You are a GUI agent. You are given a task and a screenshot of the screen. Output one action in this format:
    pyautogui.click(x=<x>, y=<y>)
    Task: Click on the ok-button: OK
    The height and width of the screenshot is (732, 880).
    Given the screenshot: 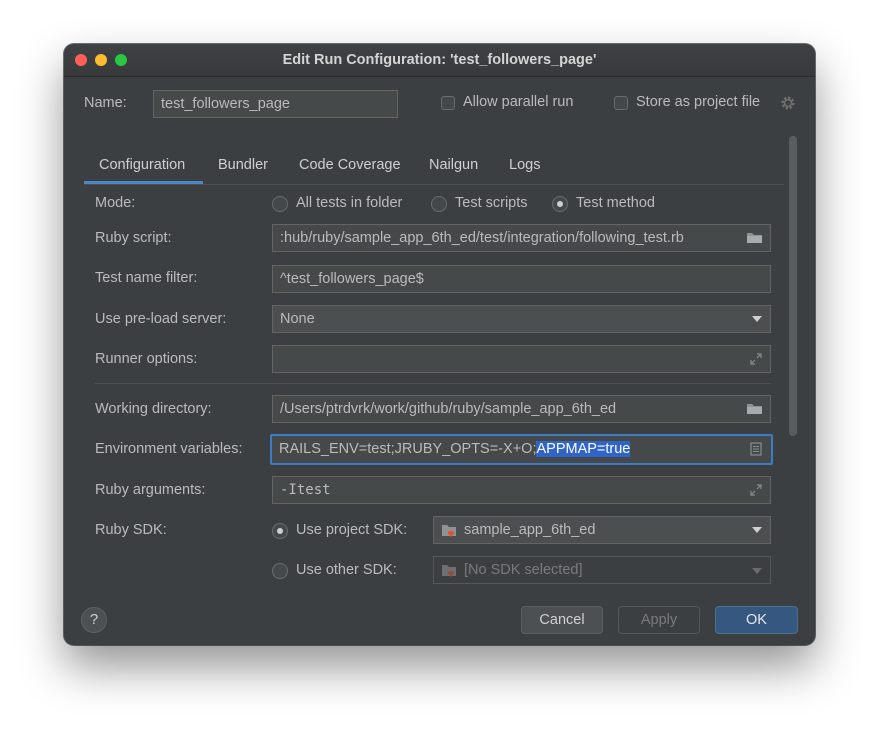 What is the action you would take?
    pyautogui.click(x=756, y=620)
    